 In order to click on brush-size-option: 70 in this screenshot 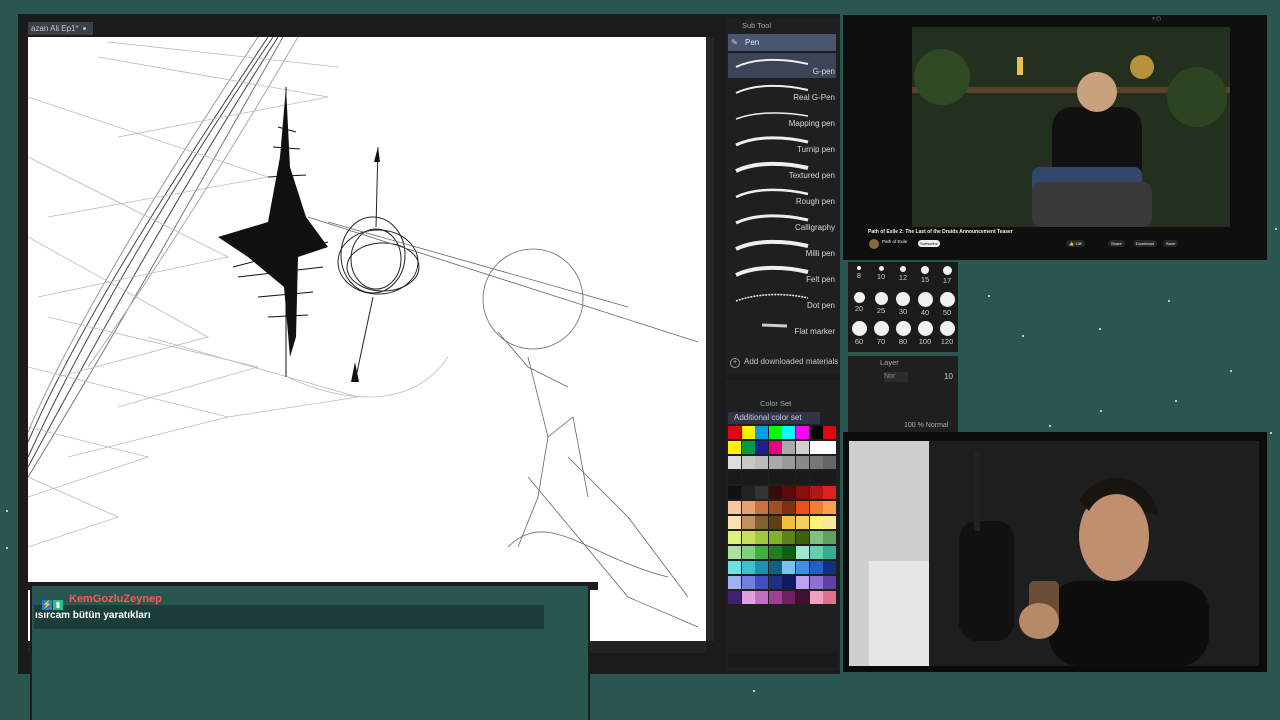, I will do `click(881, 333)`.